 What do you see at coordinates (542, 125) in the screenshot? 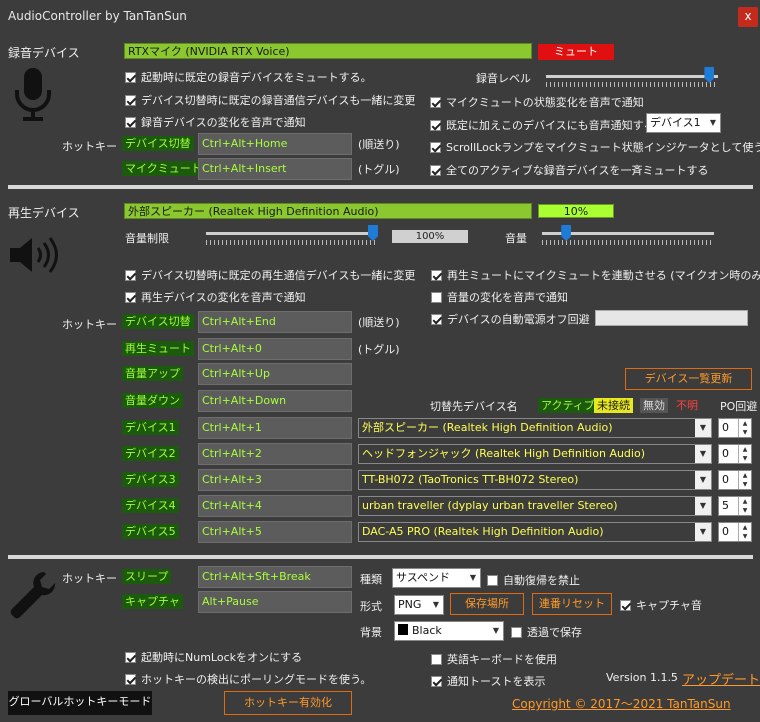
I see `rec-notify-option-1: 既定に加えこのデバイスにも音声通知する` at bounding box center [542, 125].